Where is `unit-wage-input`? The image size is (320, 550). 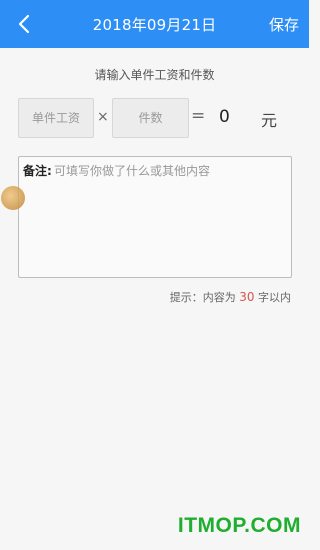 unit-wage-input is located at coordinates (56, 118).